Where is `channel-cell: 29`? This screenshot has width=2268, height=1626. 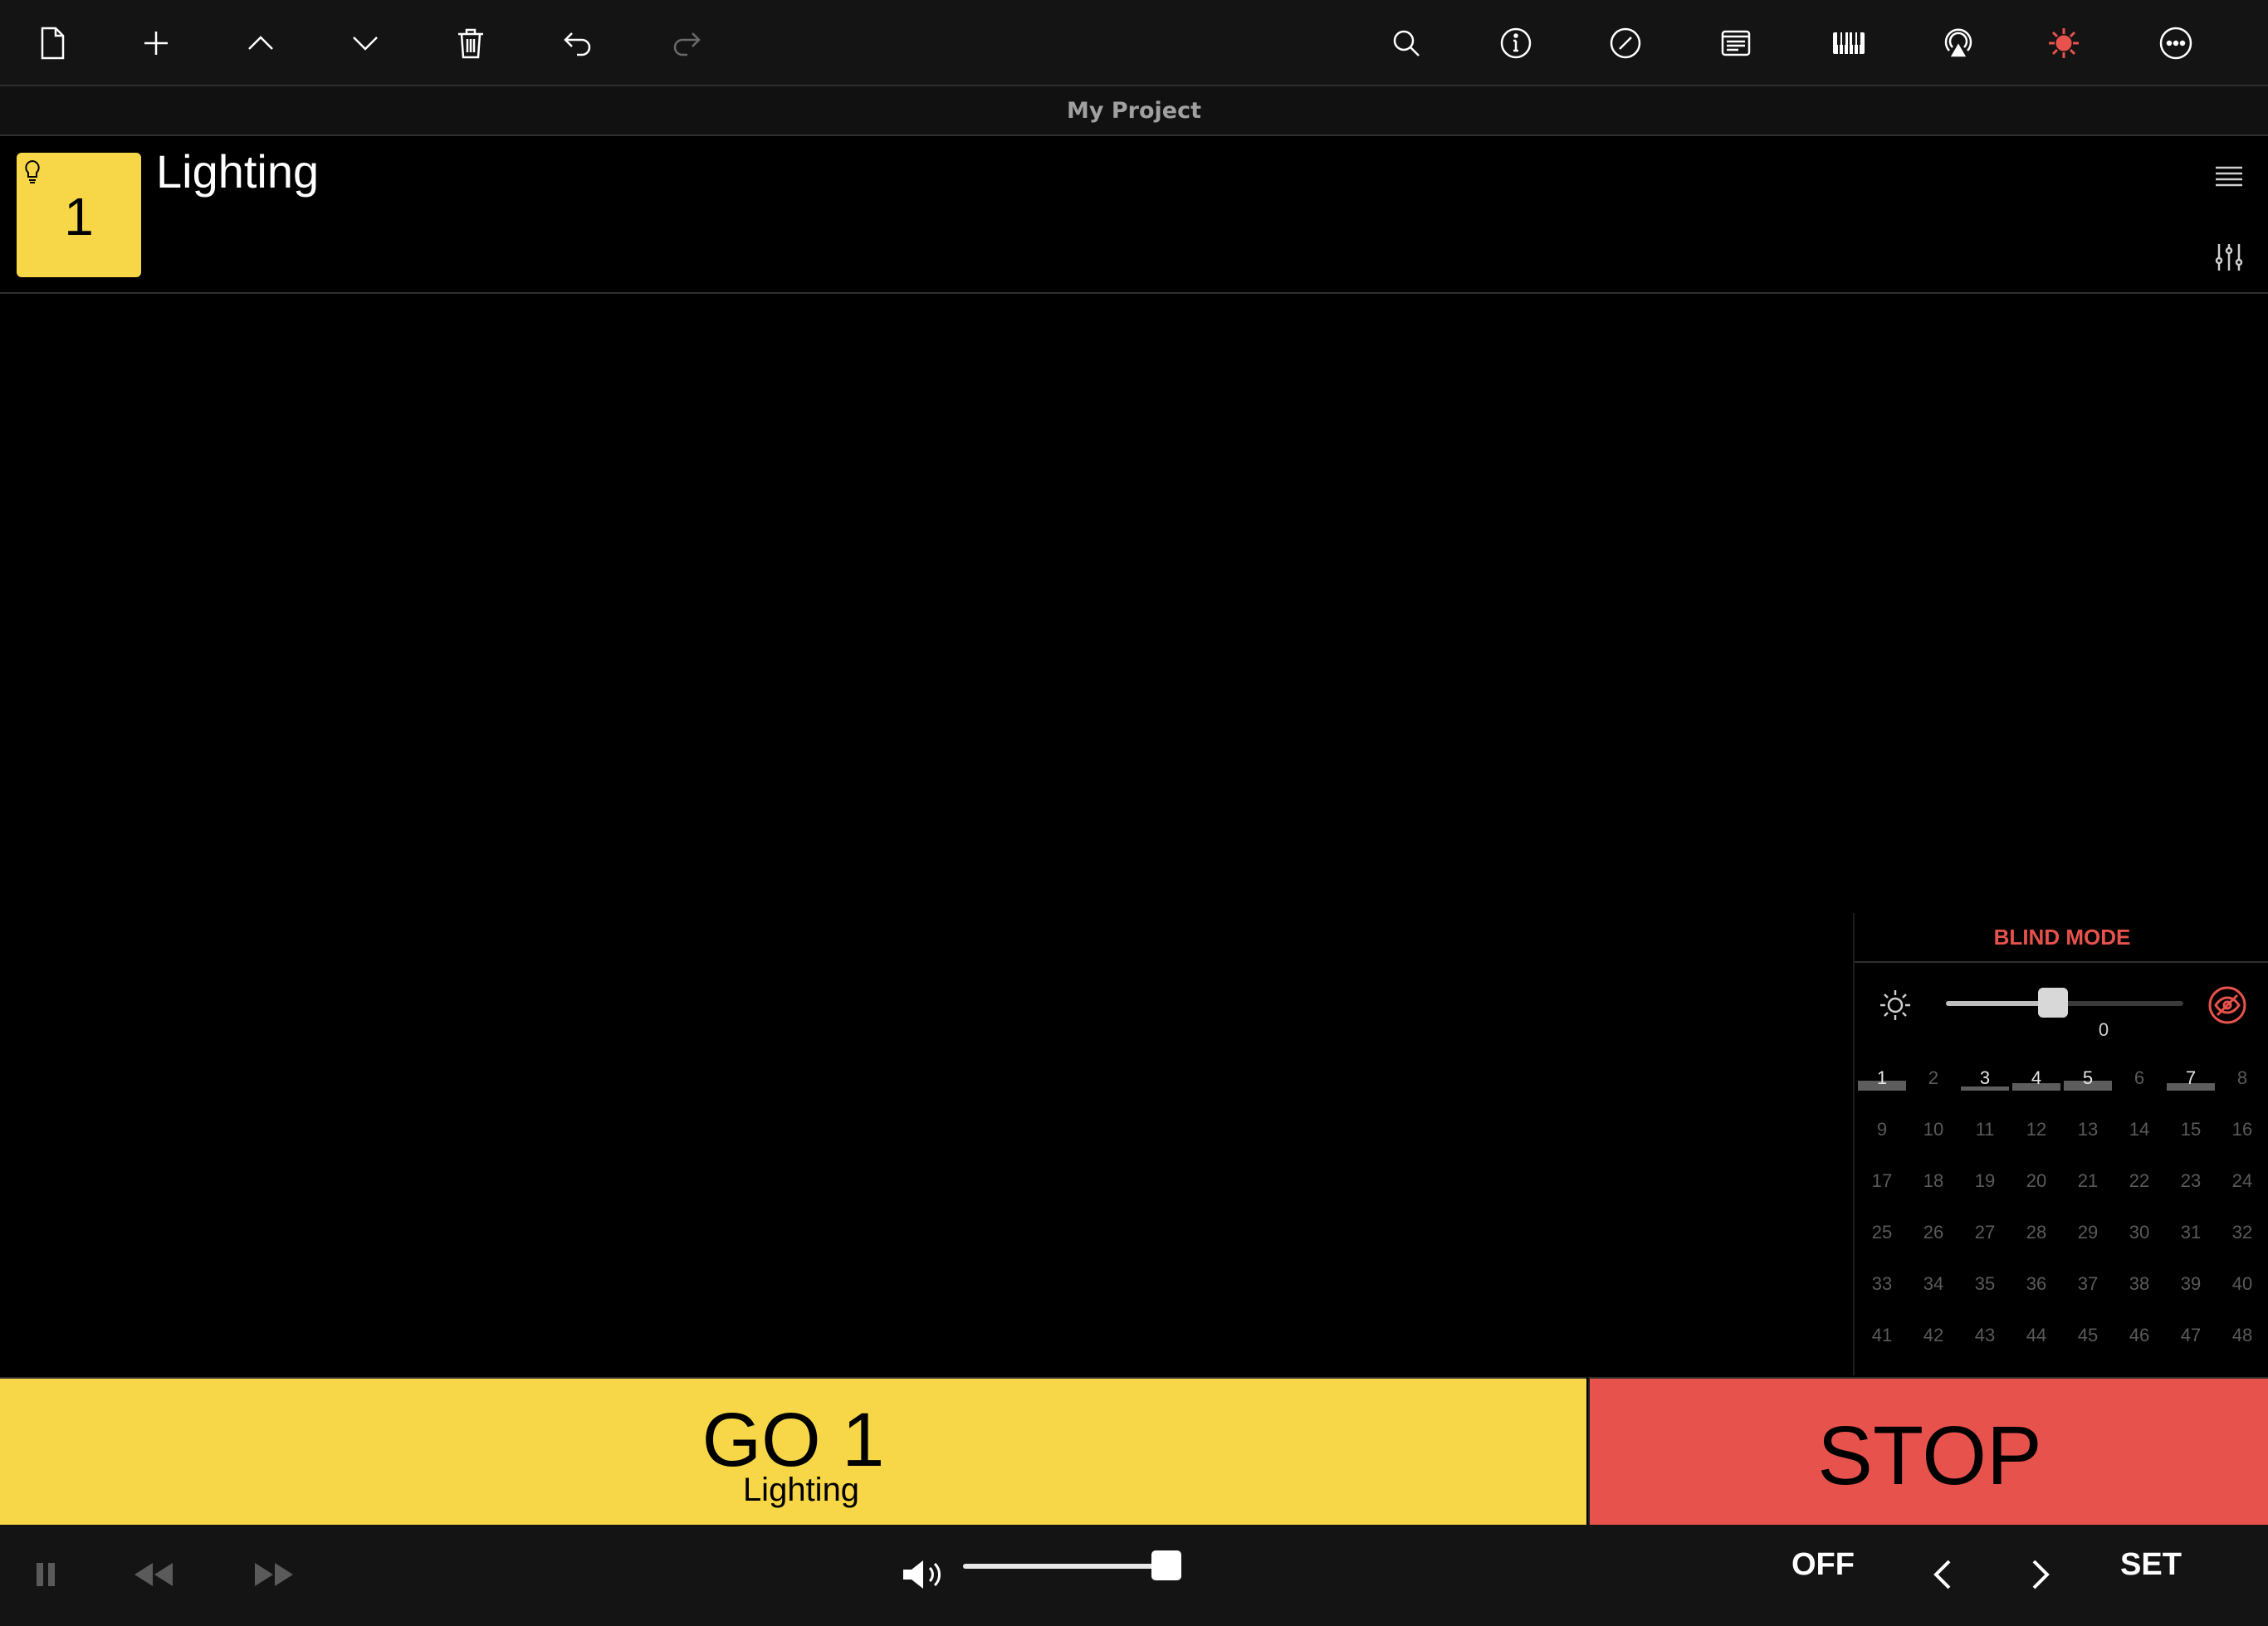 channel-cell: 29 is located at coordinates (2088, 1241).